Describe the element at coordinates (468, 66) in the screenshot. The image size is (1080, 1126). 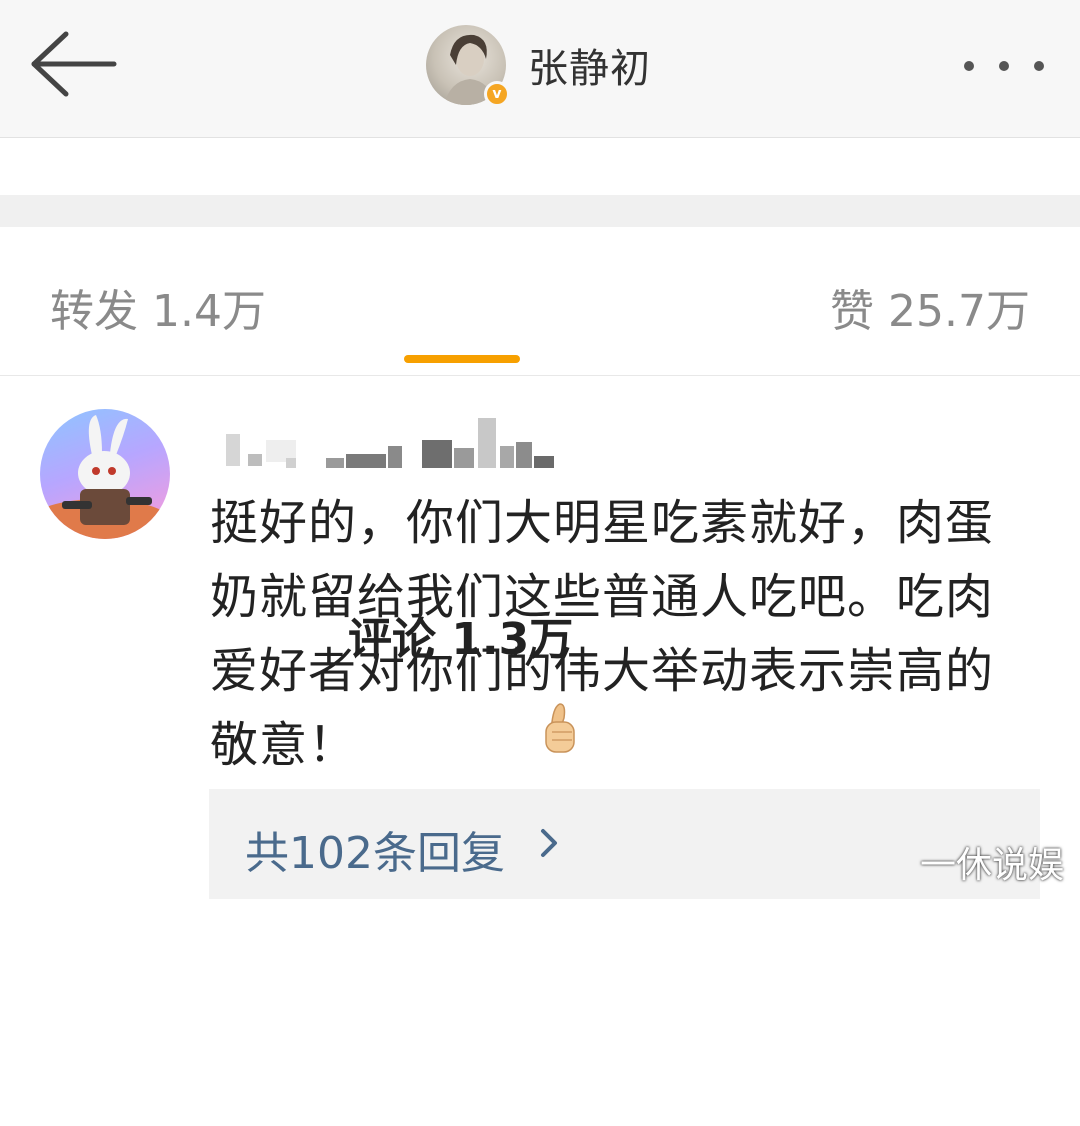
I see `avatar: v` at that location.